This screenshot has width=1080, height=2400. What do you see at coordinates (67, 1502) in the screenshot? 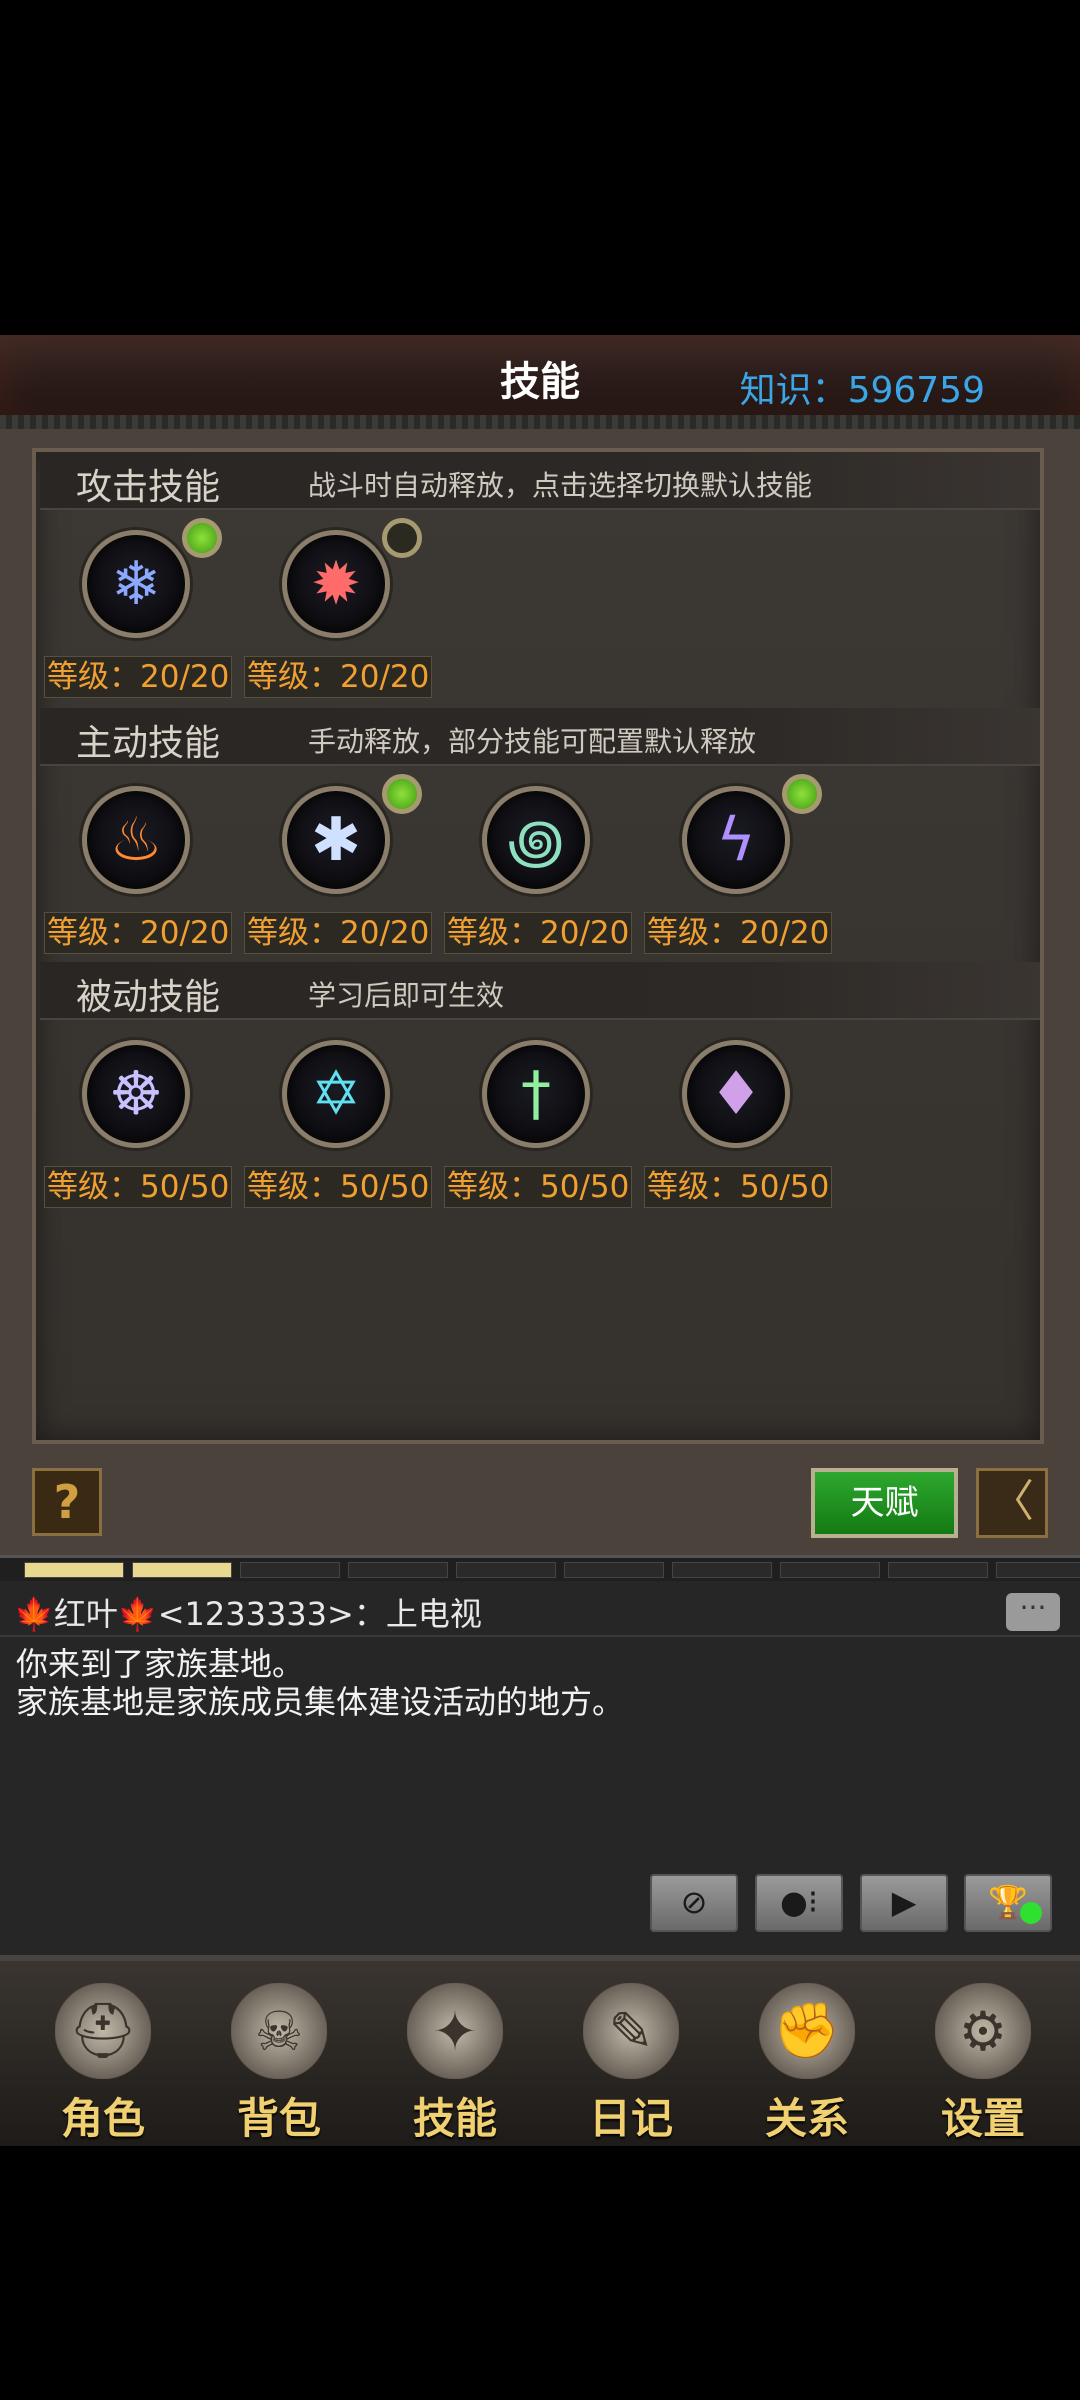
I see `help-button: ?` at bounding box center [67, 1502].